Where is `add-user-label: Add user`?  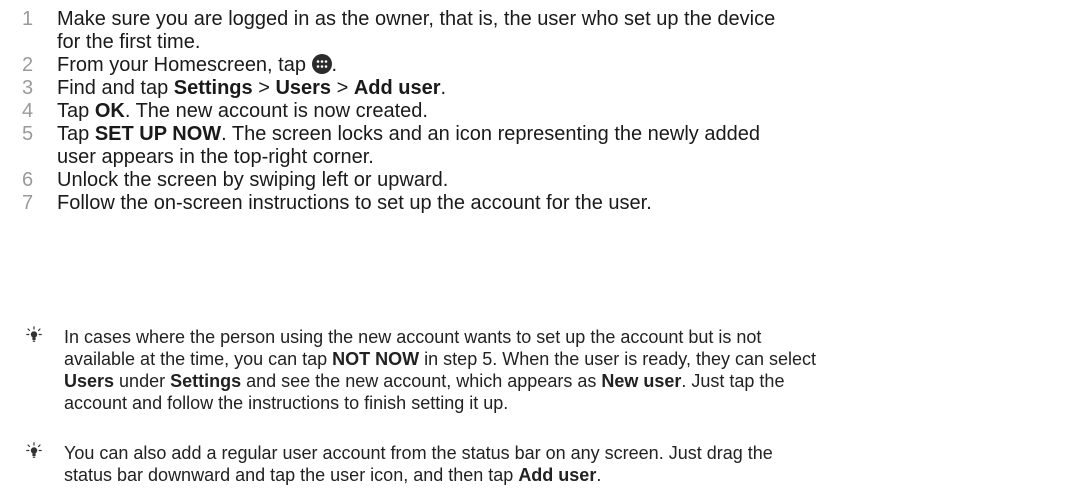
add-user-label: Add user is located at coordinates (557, 475).